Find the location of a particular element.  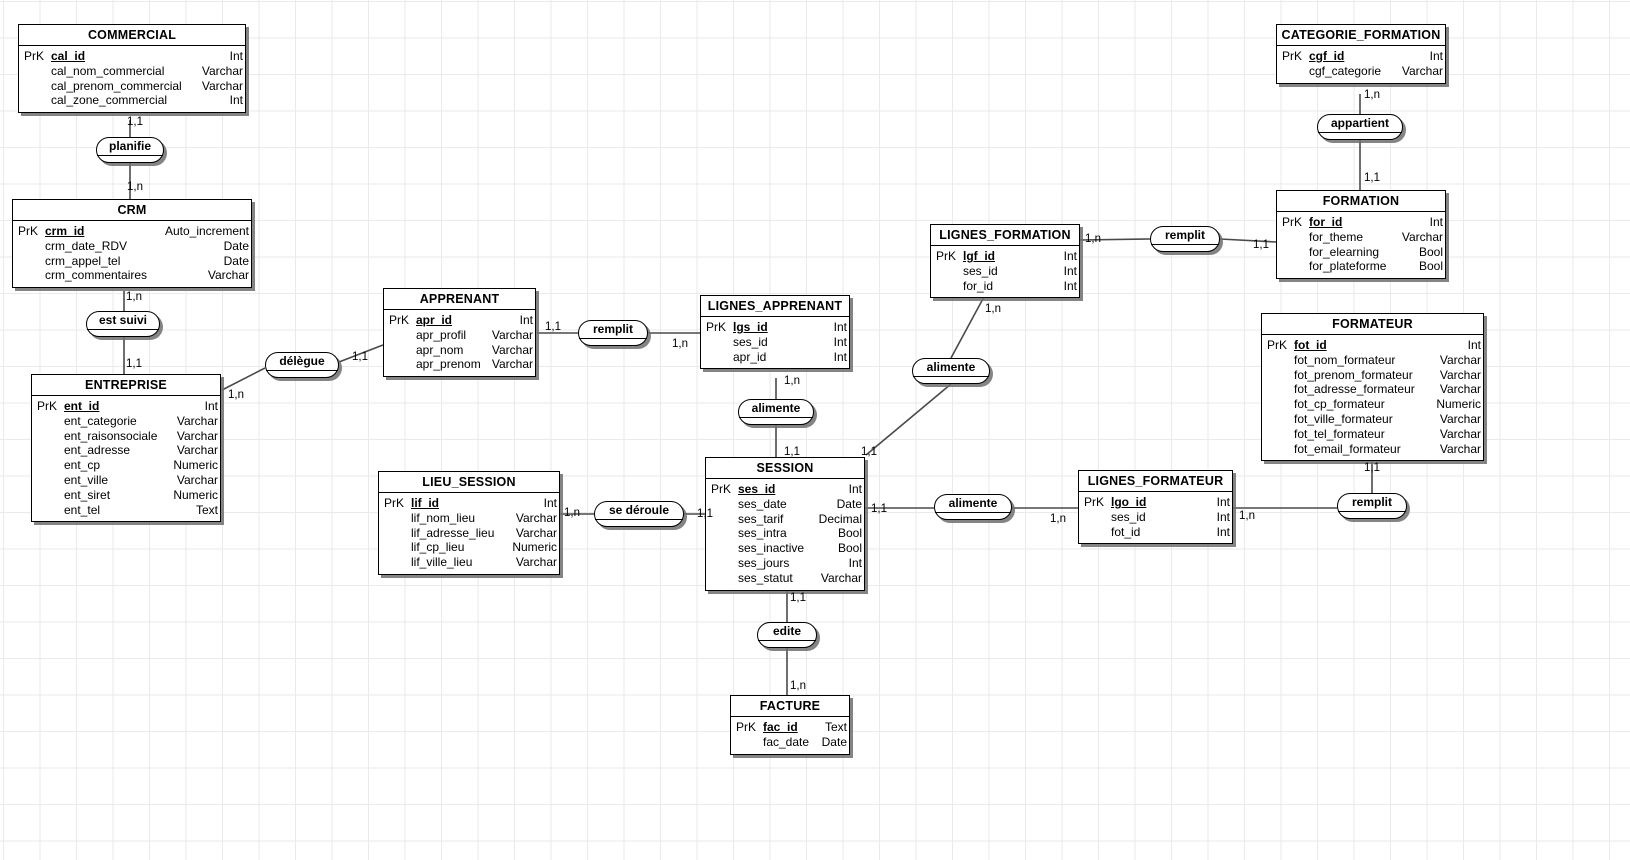

attribute-name: lif_cp_lieu is located at coordinates (438, 547).